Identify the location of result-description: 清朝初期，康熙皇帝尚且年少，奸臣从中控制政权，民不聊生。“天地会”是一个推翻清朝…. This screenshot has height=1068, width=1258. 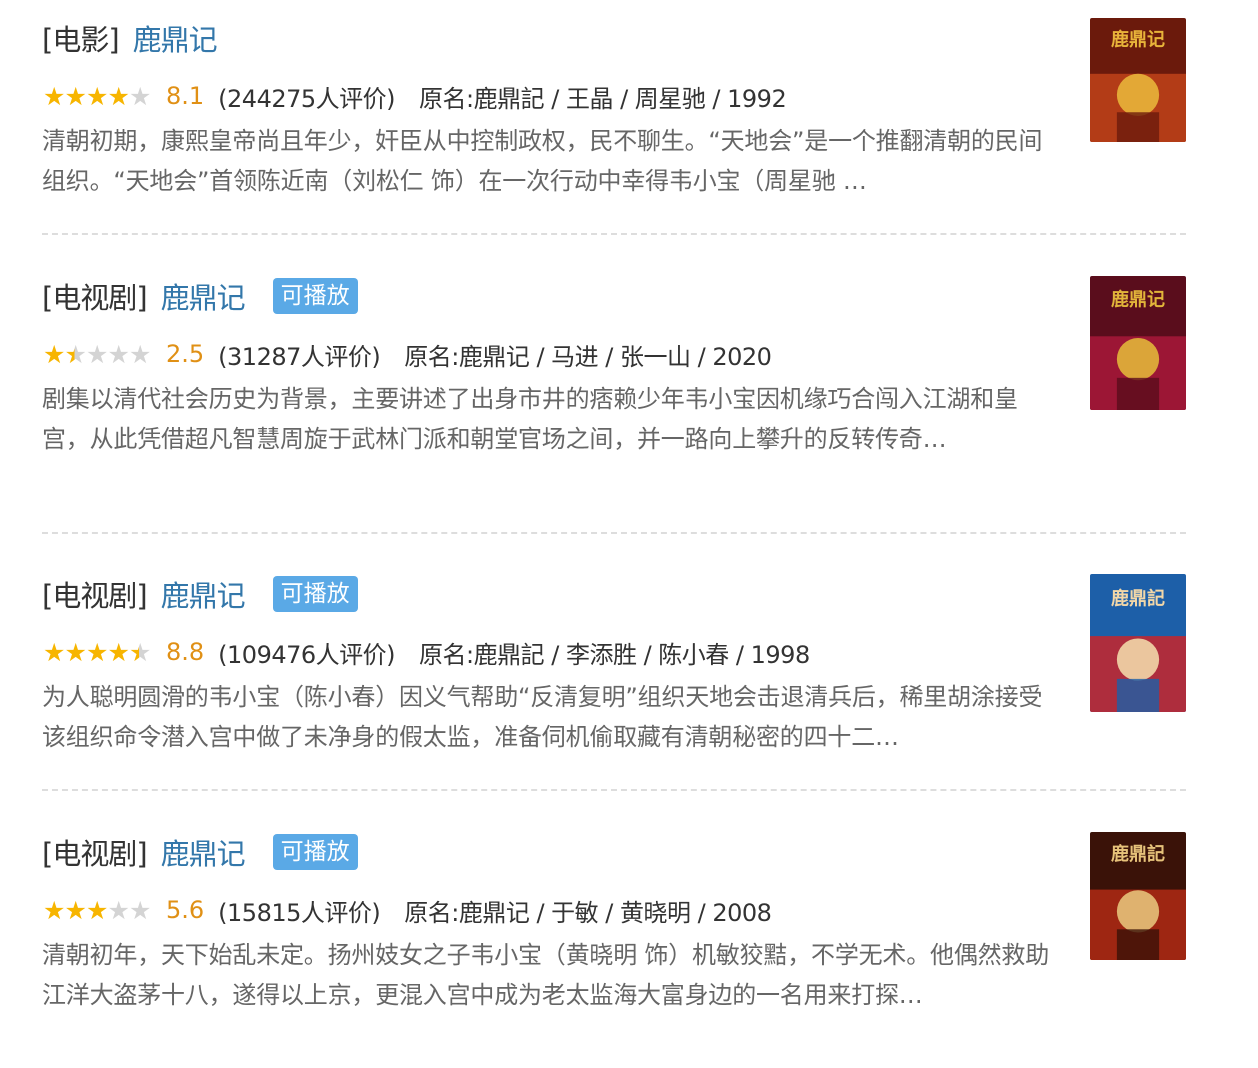
(542, 161).